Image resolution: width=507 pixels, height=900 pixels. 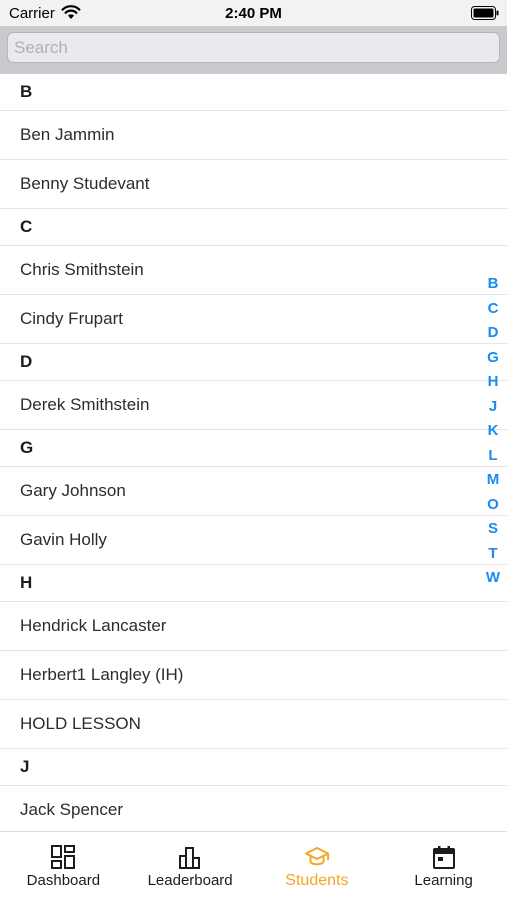 I want to click on search-input, so click(x=253, y=47).